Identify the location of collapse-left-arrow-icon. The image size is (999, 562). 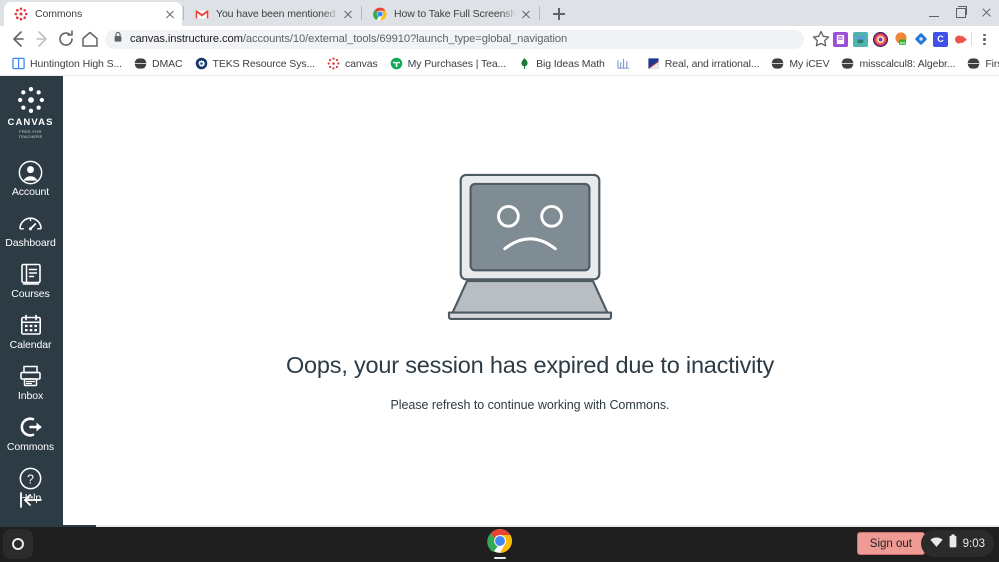
(31, 503).